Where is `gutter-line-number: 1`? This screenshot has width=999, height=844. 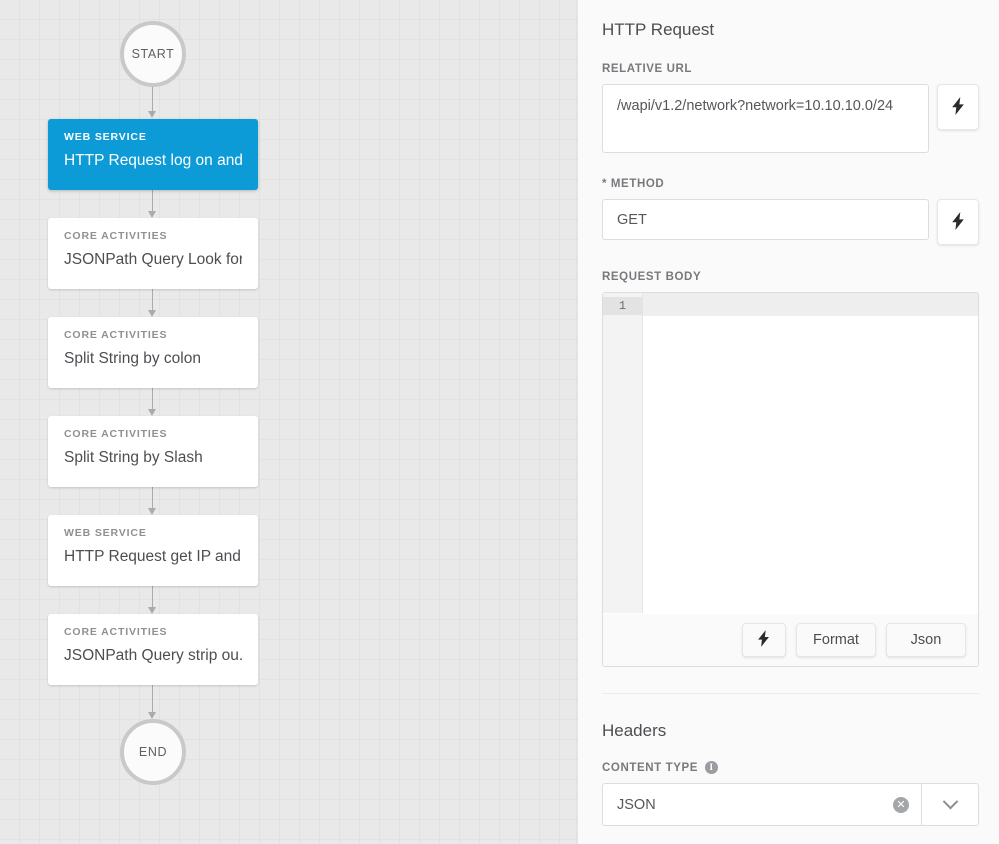 gutter-line-number: 1 is located at coordinates (622, 306).